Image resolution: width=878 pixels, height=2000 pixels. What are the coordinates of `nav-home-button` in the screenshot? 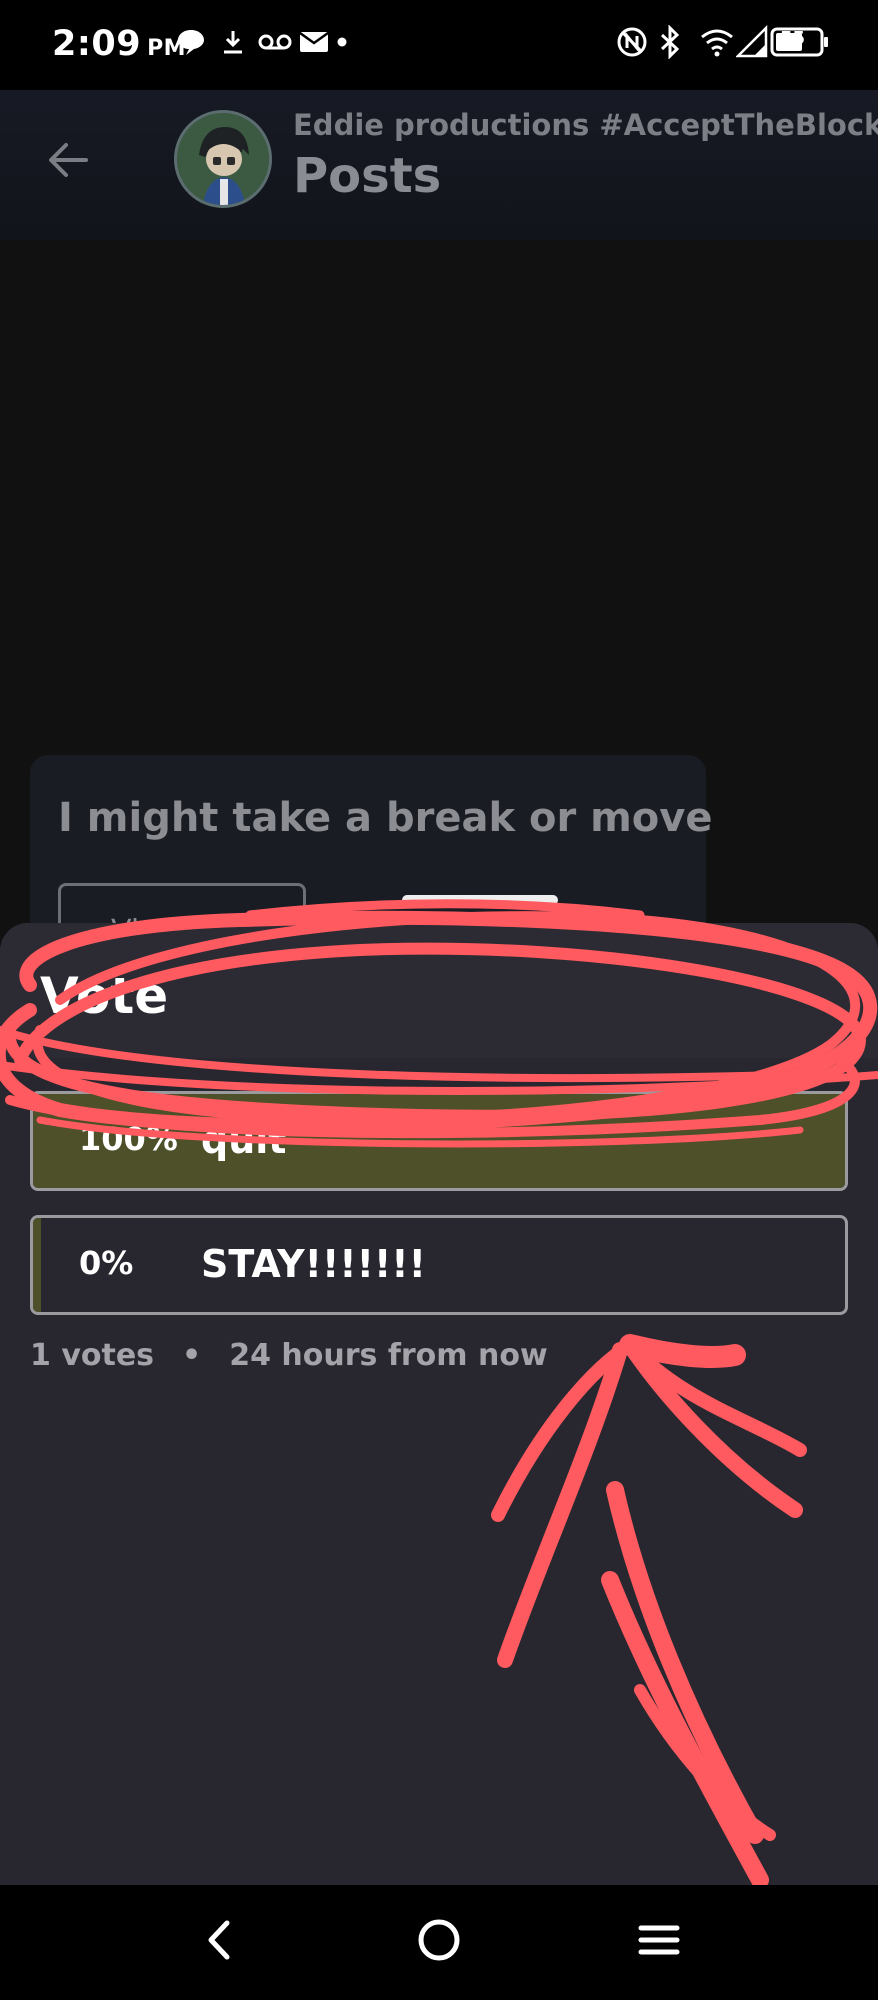 It's located at (439, 1942).